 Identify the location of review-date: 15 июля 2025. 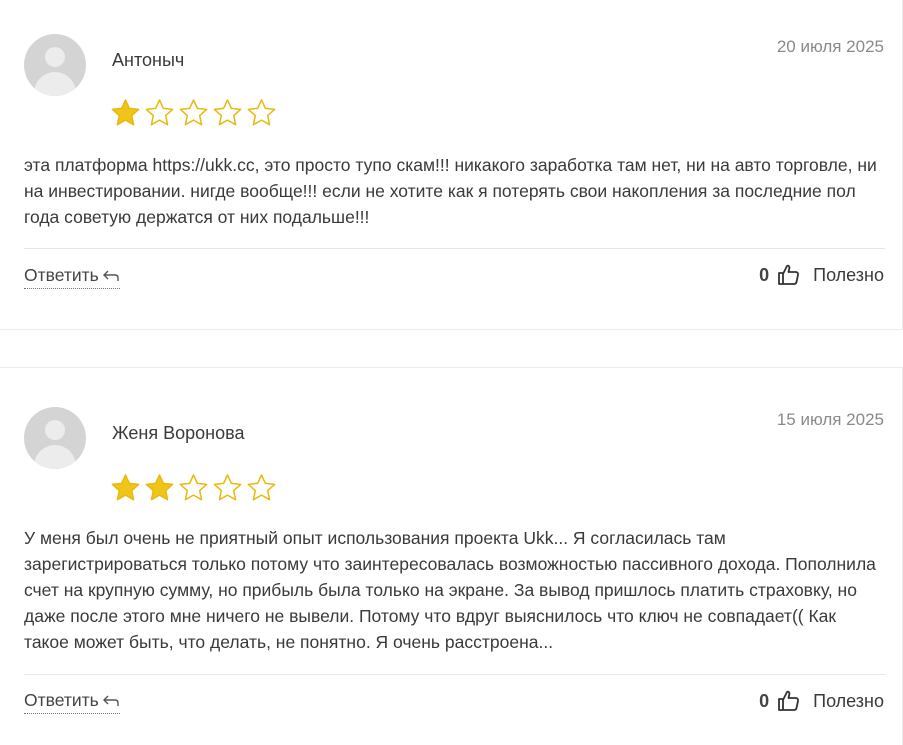
(830, 419).